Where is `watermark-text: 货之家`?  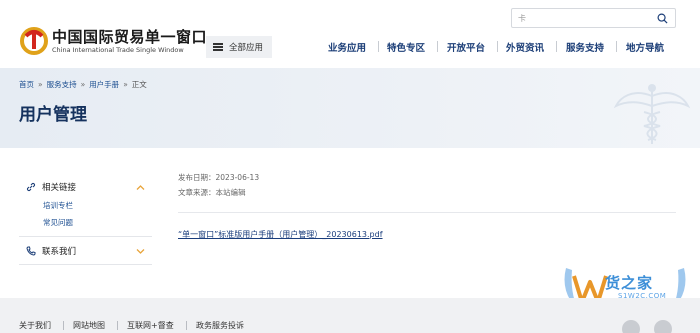
watermark-text: 货之家 is located at coordinates (629, 283).